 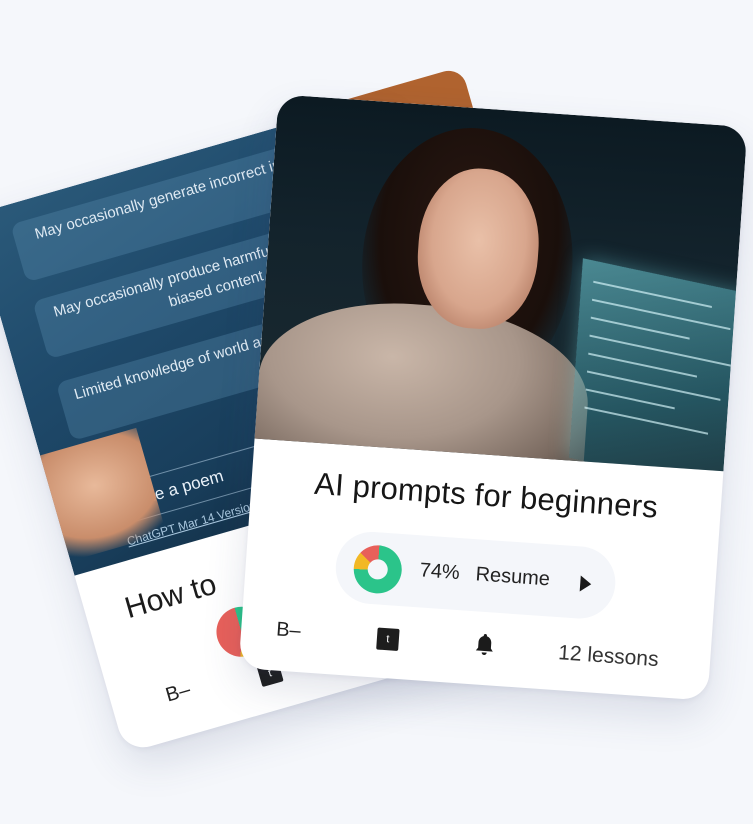 I want to click on thumb, so click(x=84, y=500).